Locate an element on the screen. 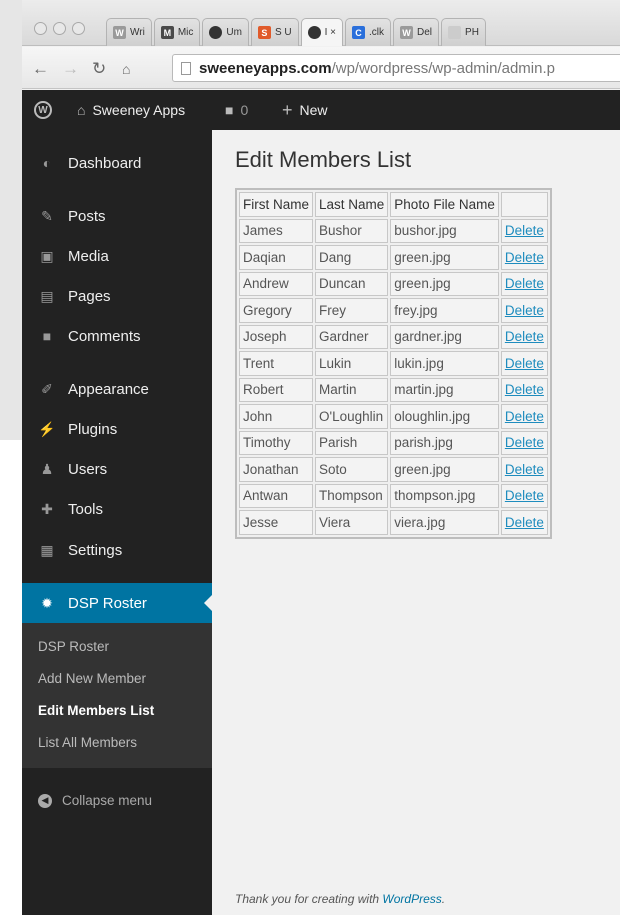 The width and height of the screenshot is (620, 915). table-cell: lukin.jpg is located at coordinates (444, 363).